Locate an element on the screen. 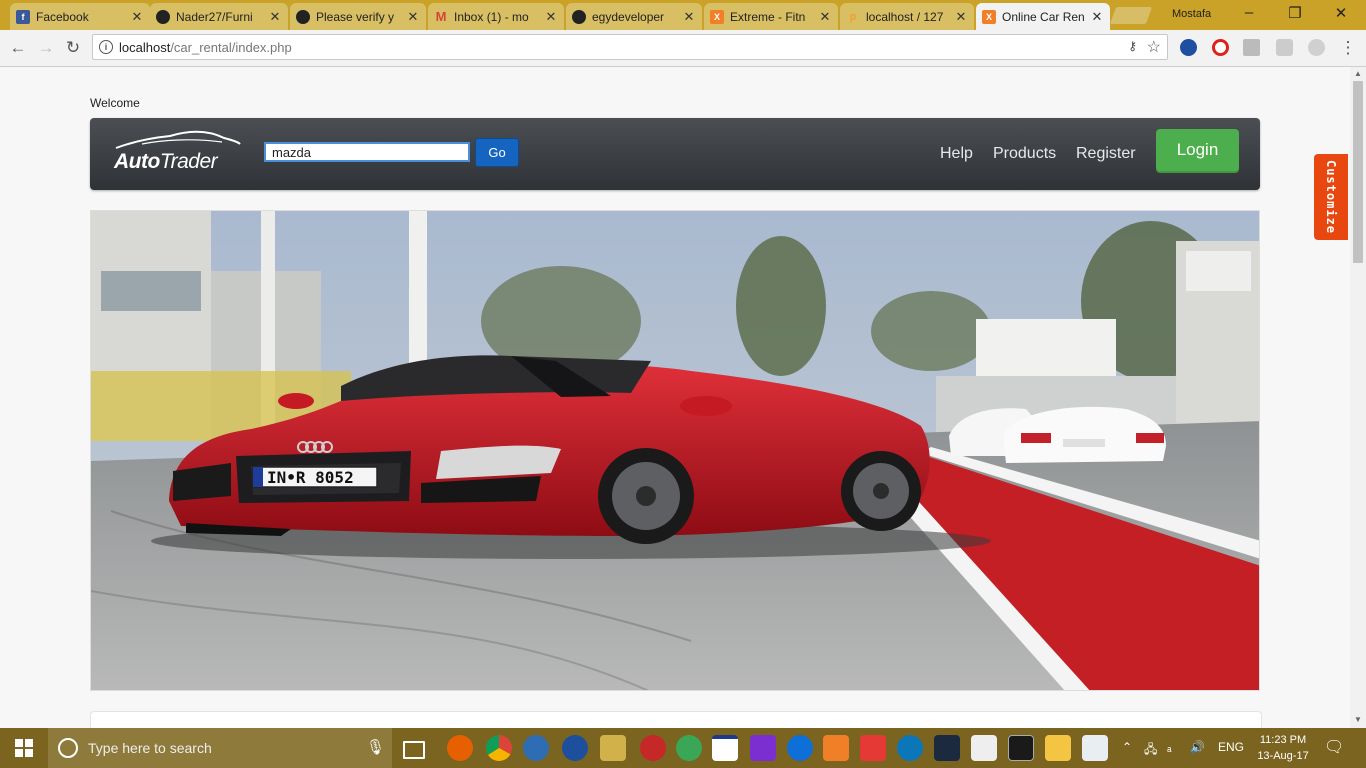 Image resolution: width=1366 pixels, height=768 pixels. nav-link-products: Products is located at coordinates (1024, 154).